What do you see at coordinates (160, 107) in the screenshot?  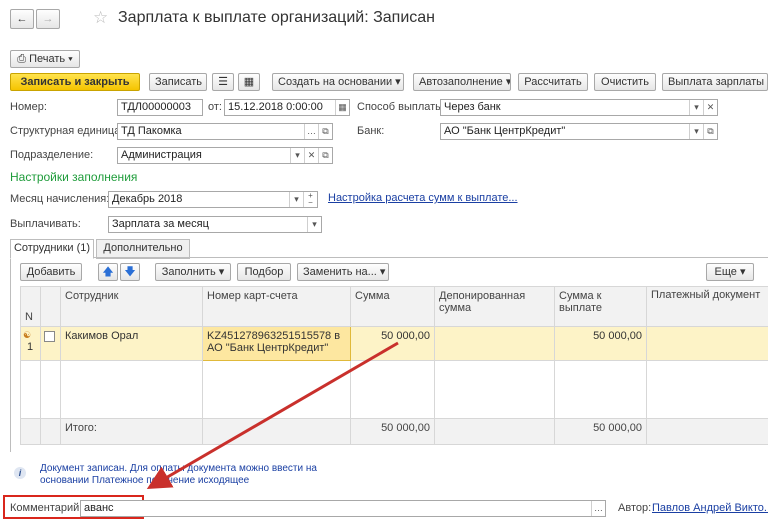 I see `number-field: ТДЛ00000003` at bounding box center [160, 107].